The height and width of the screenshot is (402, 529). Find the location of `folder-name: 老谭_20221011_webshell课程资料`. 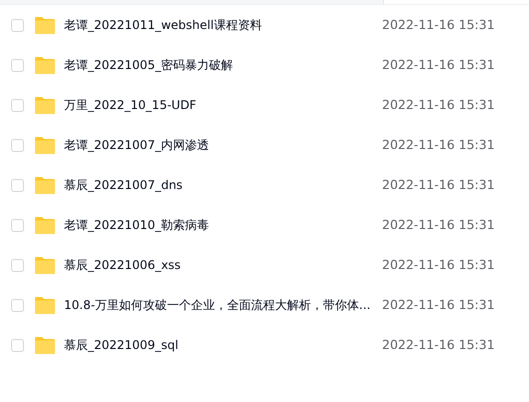

folder-name: 老谭_20221011_webshell课程资料 is located at coordinates (223, 25).